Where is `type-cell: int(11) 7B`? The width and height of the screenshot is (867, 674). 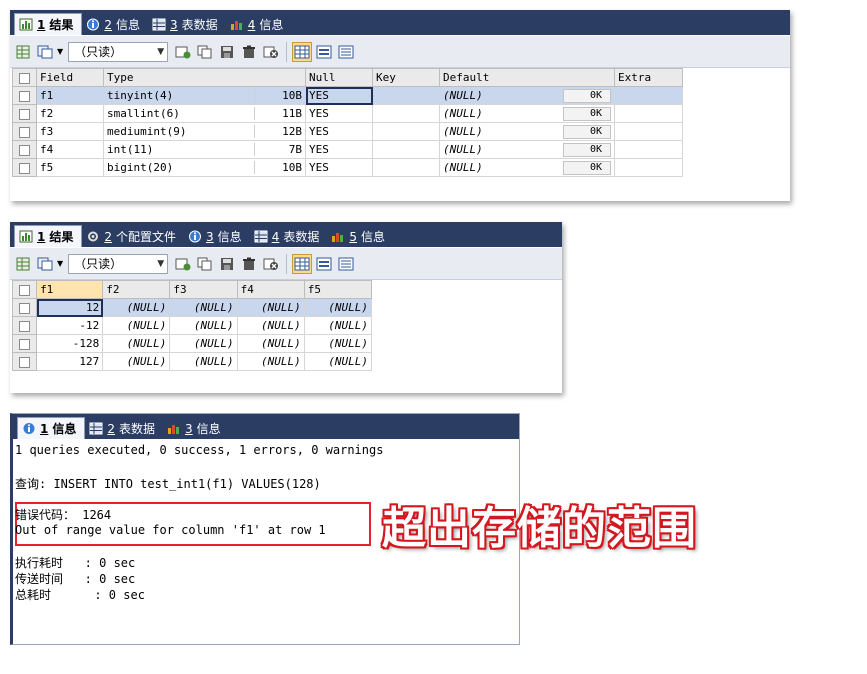
type-cell: int(11) 7B is located at coordinates (204, 149).